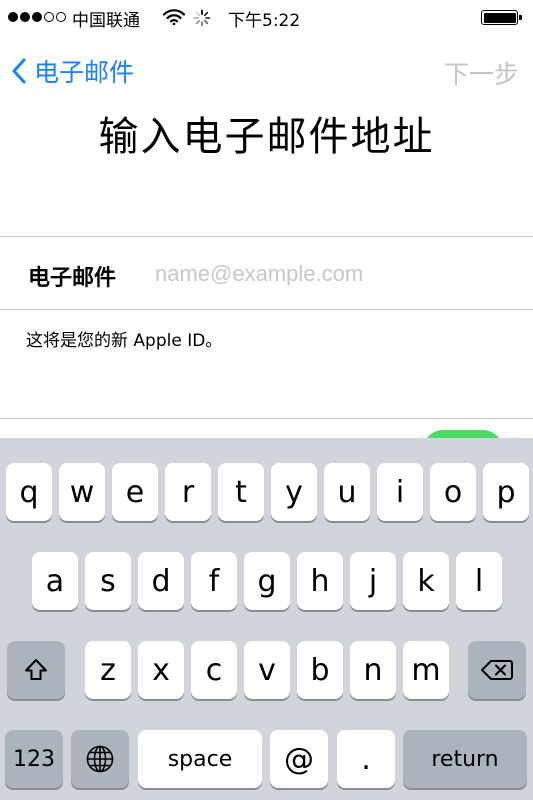 The height and width of the screenshot is (800, 533). What do you see at coordinates (501, 17) in the screenshot?
I see `battery-icon` at bounding box center [501, 17].